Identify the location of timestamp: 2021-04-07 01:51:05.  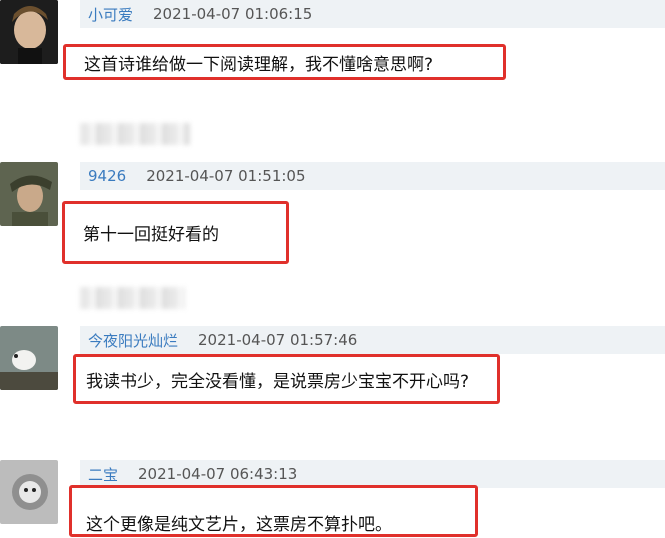
(226, 176).